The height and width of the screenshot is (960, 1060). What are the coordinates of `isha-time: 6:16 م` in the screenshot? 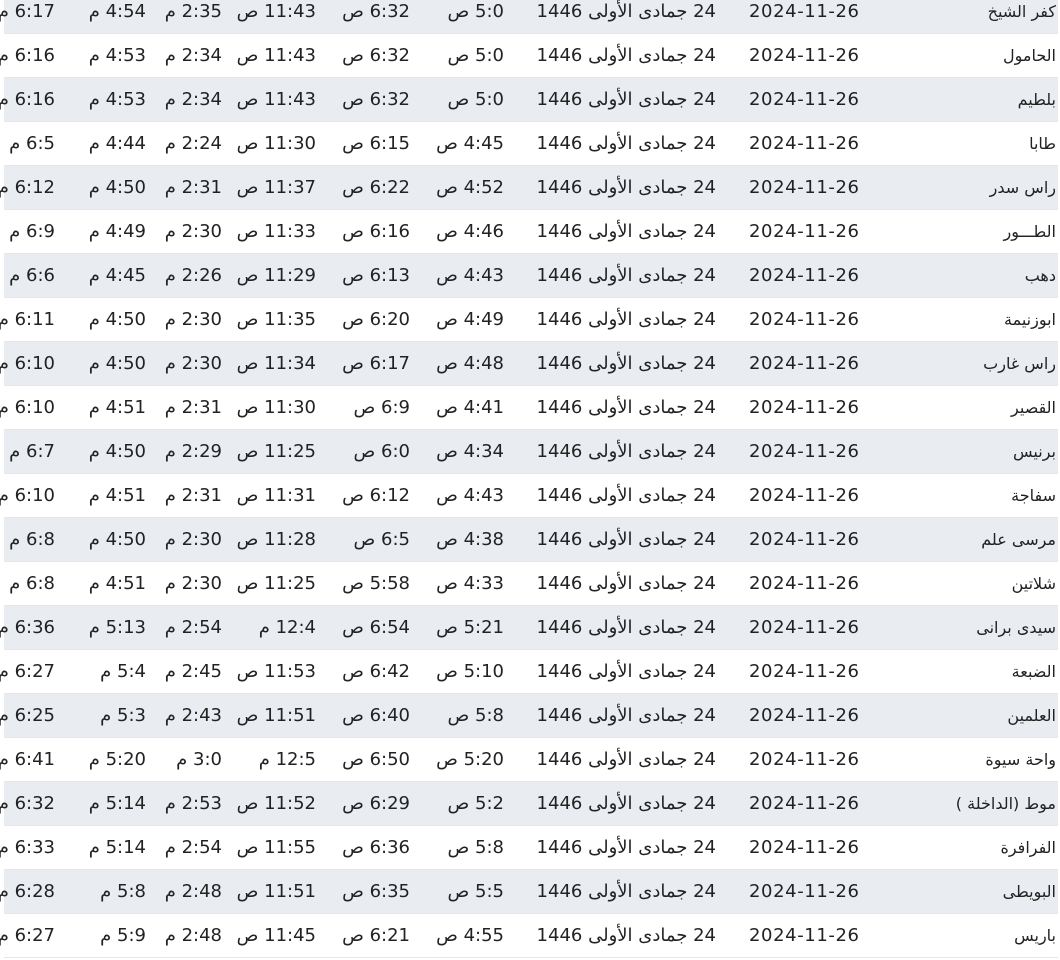 It's located at (27, 99).